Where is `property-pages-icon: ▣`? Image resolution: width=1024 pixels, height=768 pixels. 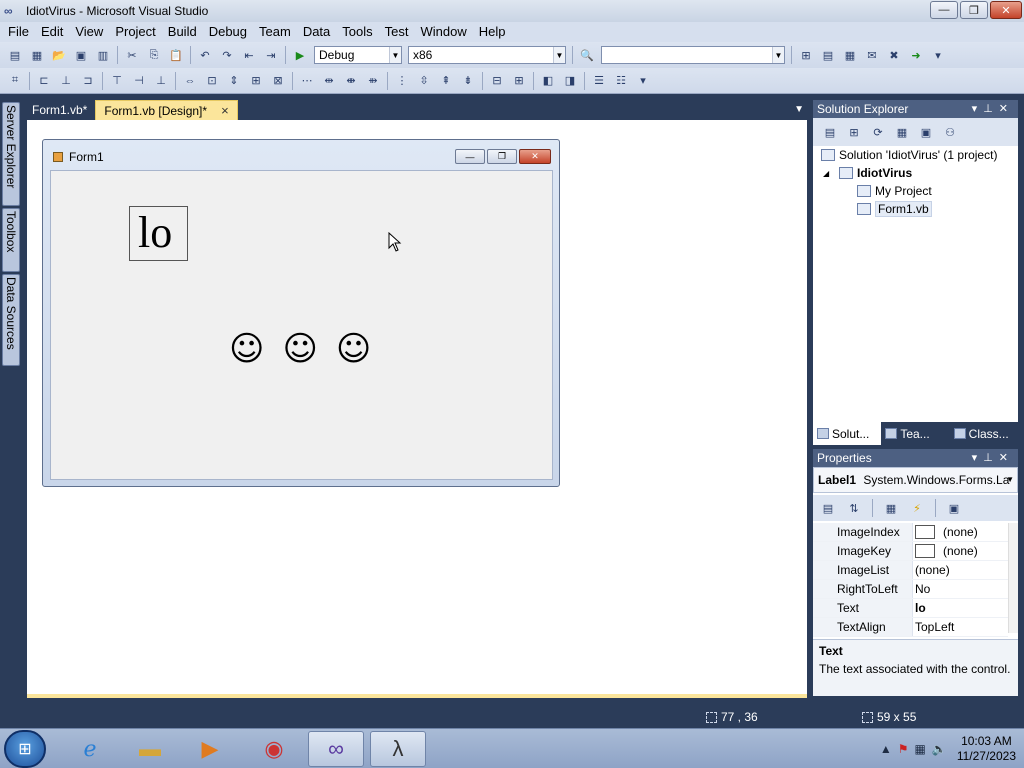 property-pages-icon: ▣ is located at coordinates (954, 508).